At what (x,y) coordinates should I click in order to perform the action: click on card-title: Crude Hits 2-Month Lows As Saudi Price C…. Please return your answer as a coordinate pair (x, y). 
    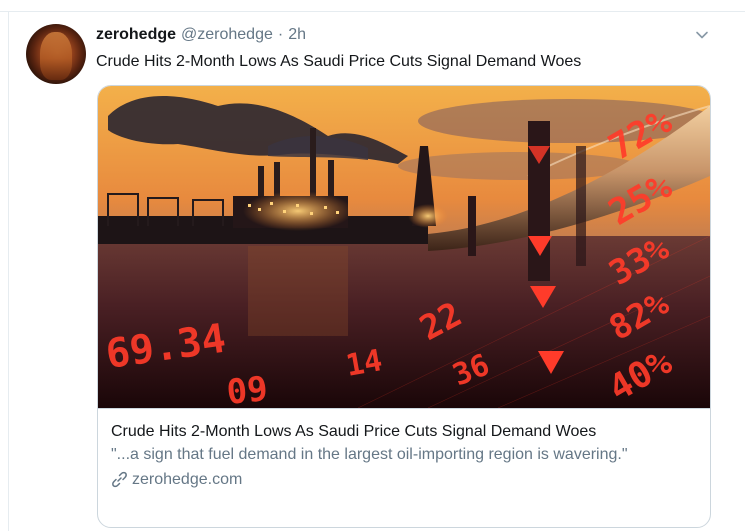
    Looking at the image, I should click on (354, 431).